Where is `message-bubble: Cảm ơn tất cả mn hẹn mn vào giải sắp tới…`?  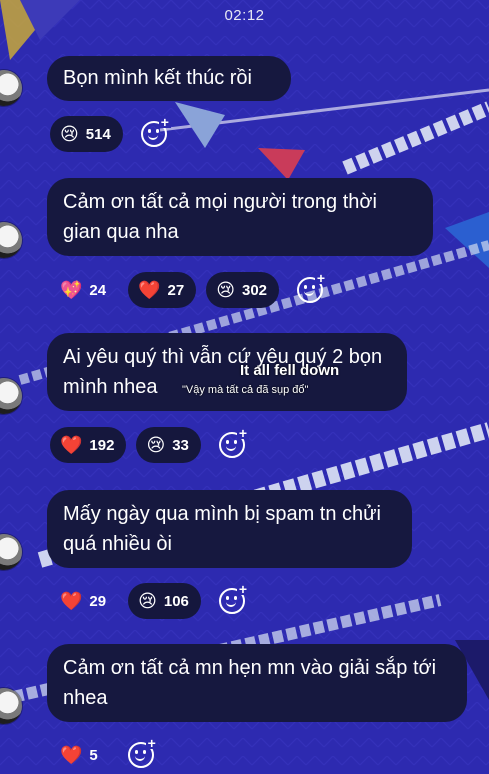 message-bubble: Cảm ơn tất cả mn hẹn mn vào giải sắp tới… is located at coordinates (257, 683).